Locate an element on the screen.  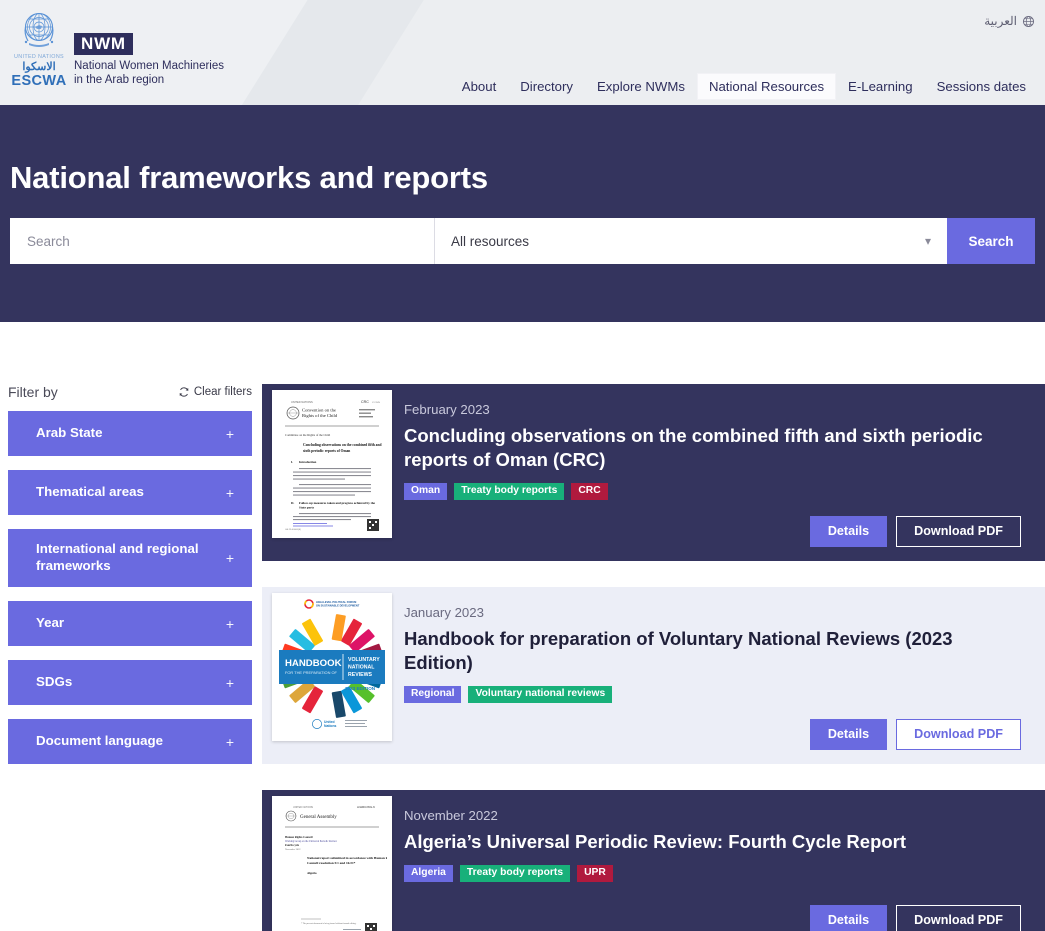
svg-text: II. is located at coordinates (292, 503).